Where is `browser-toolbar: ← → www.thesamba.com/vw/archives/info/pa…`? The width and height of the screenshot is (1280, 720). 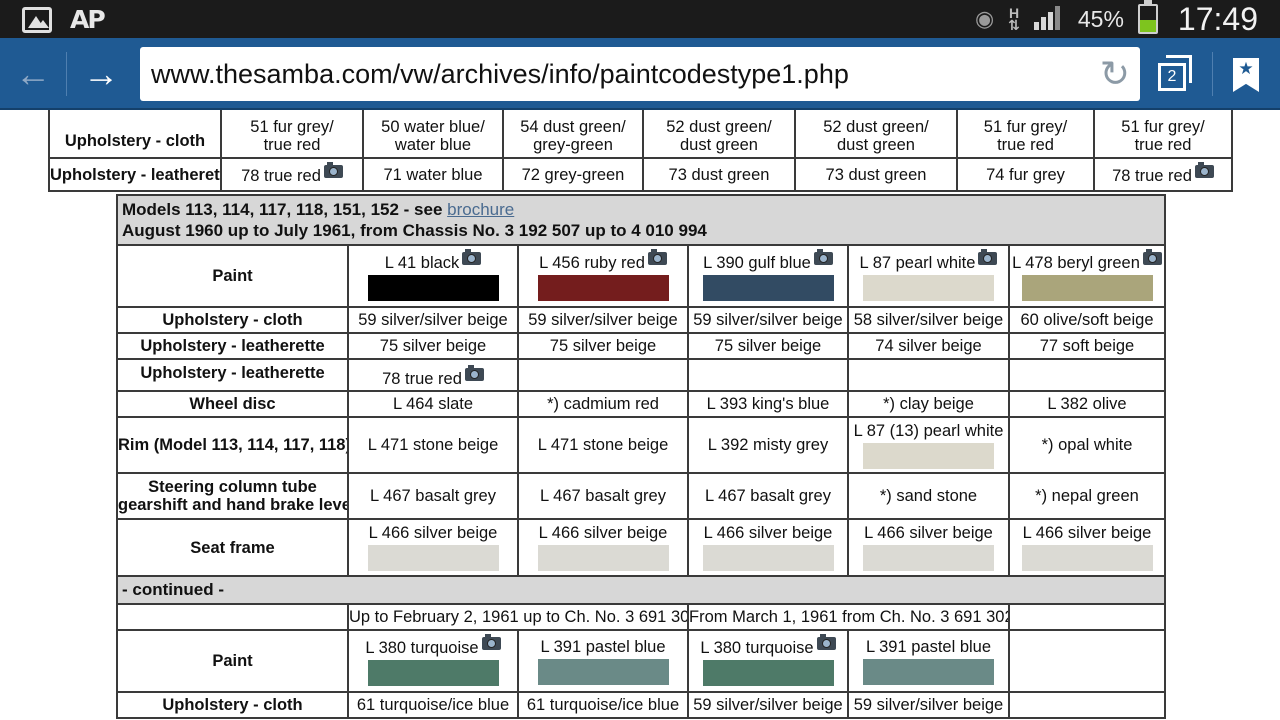
browser-toolbar: ← → www.thesamba.com/vw/archives/info/pa… is located at coordinates (640, 74).